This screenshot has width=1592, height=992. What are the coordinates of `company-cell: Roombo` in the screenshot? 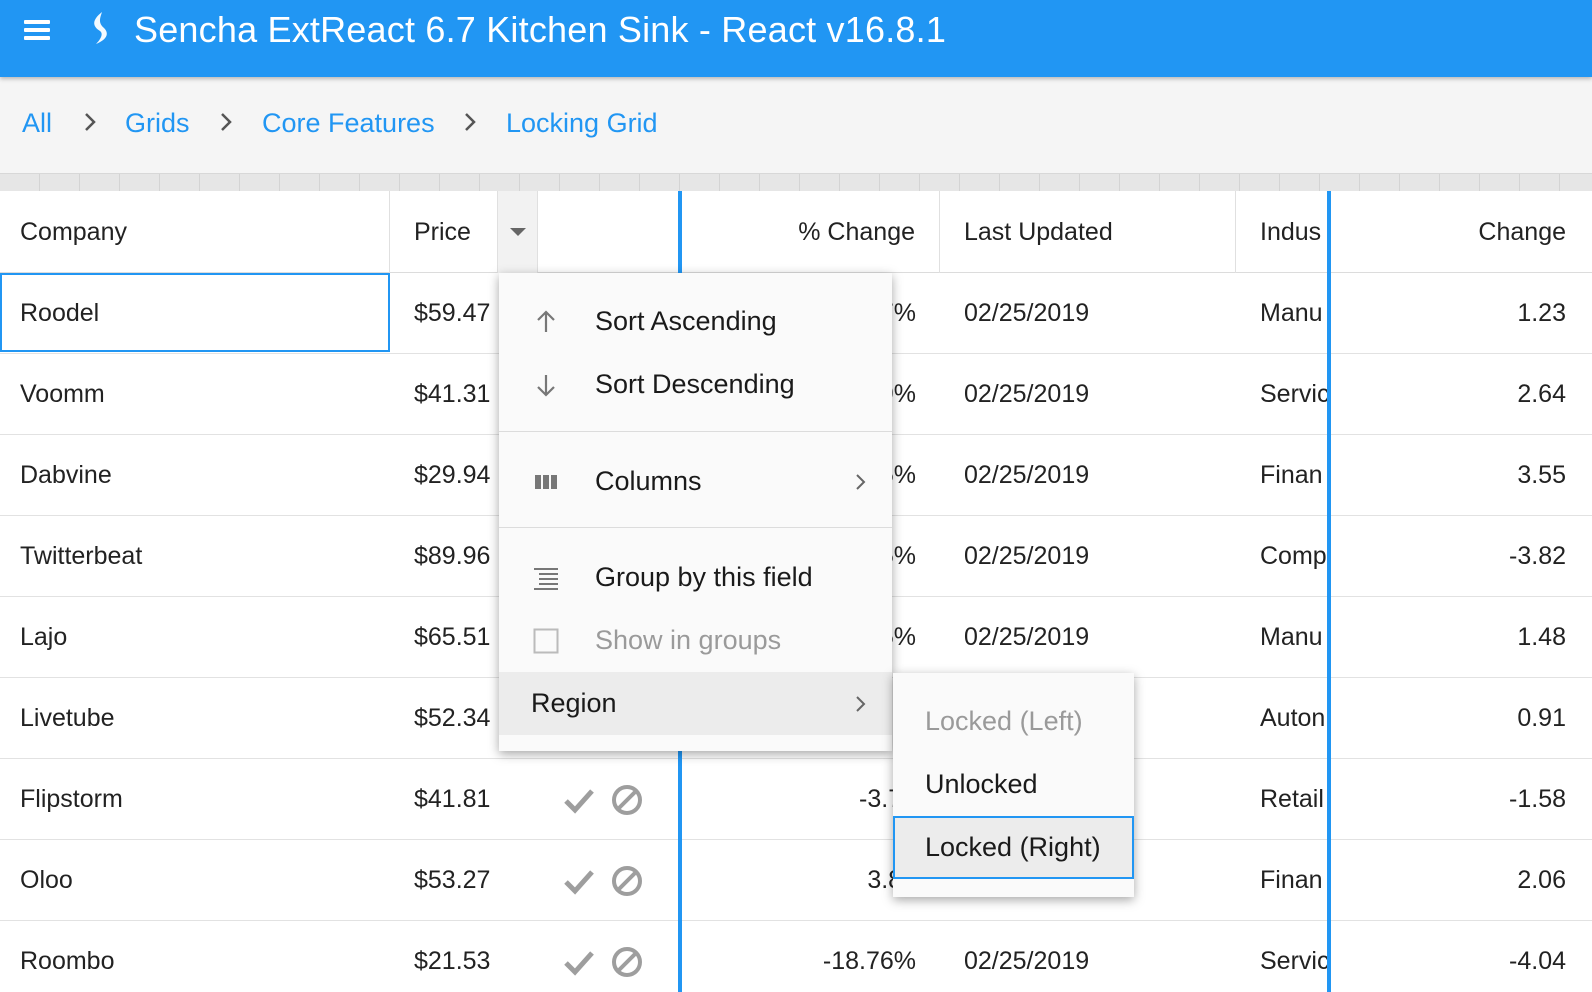 It's located at (195, 956).